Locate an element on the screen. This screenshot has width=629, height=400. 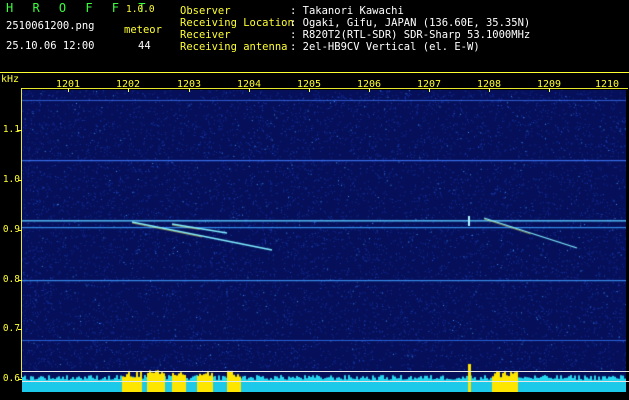
axis-left-line is located at coordinates (21, 233).